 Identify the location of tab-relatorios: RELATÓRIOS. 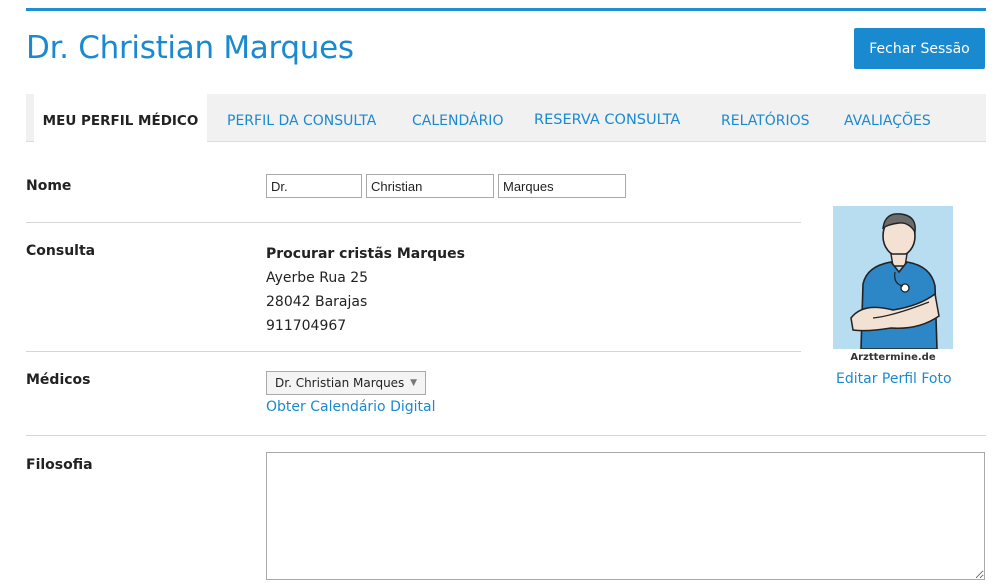
(765, 118).